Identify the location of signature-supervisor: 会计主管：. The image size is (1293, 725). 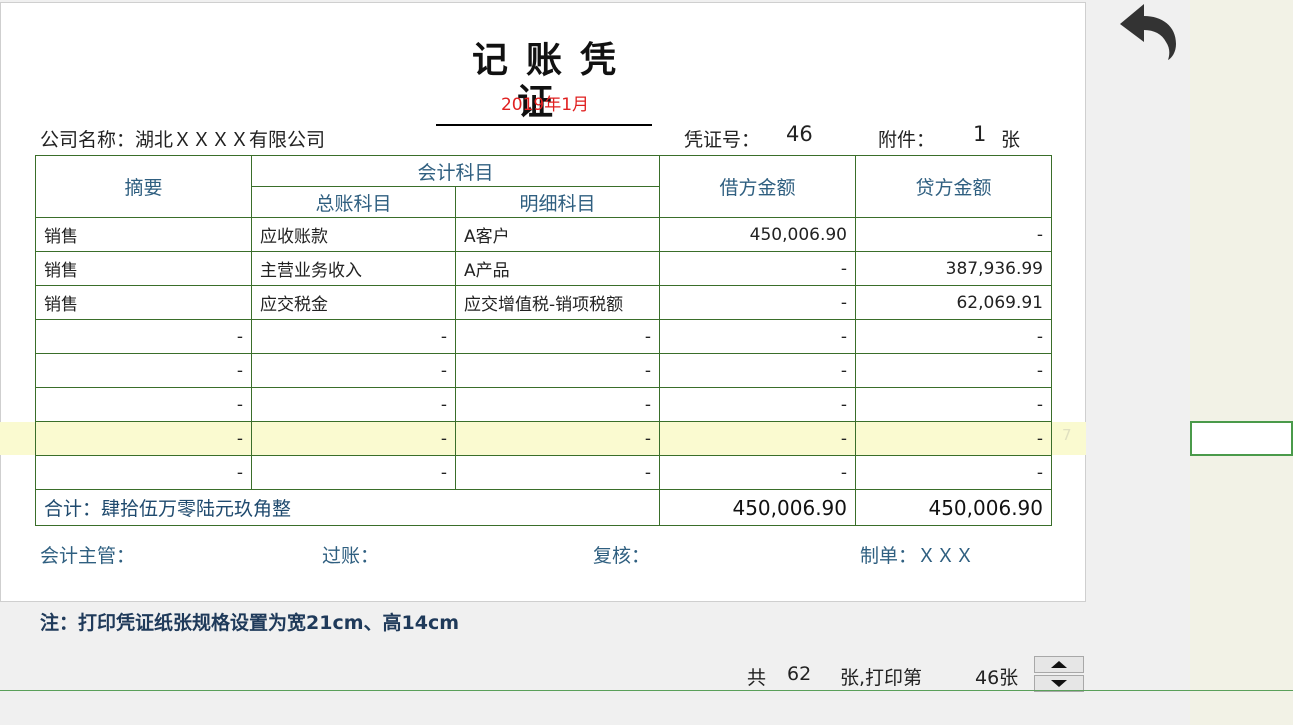
(88, 556).